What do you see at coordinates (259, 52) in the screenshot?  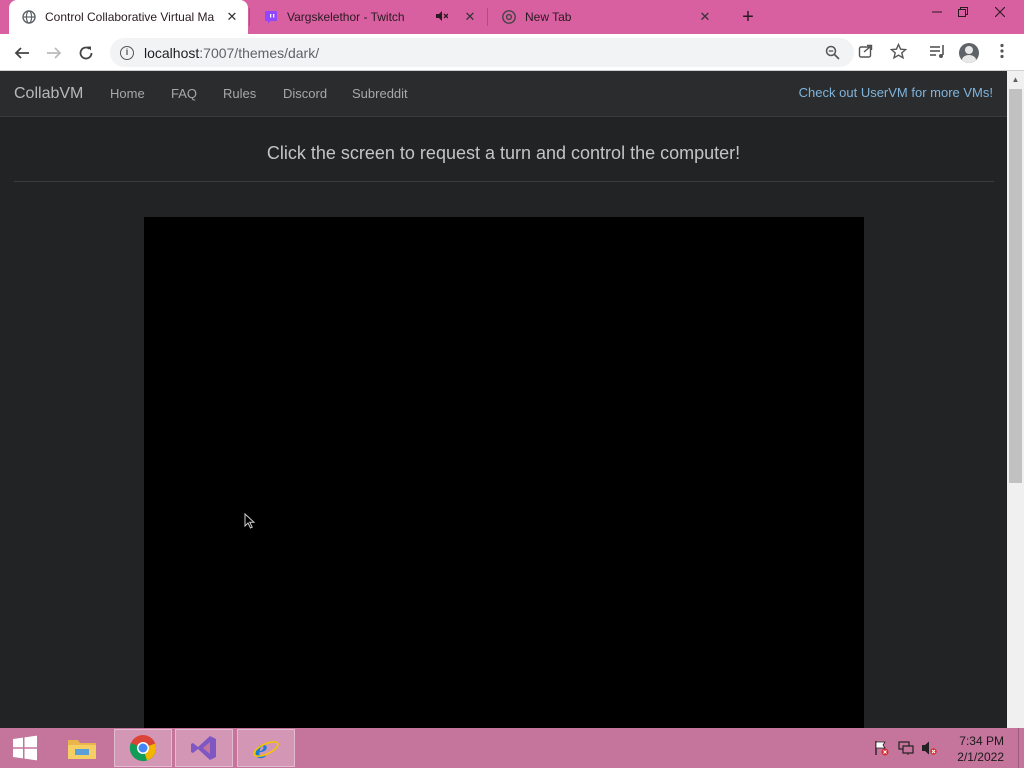 I see `url-path: :7007/themes/dark/` at bounding box center [259, 52].